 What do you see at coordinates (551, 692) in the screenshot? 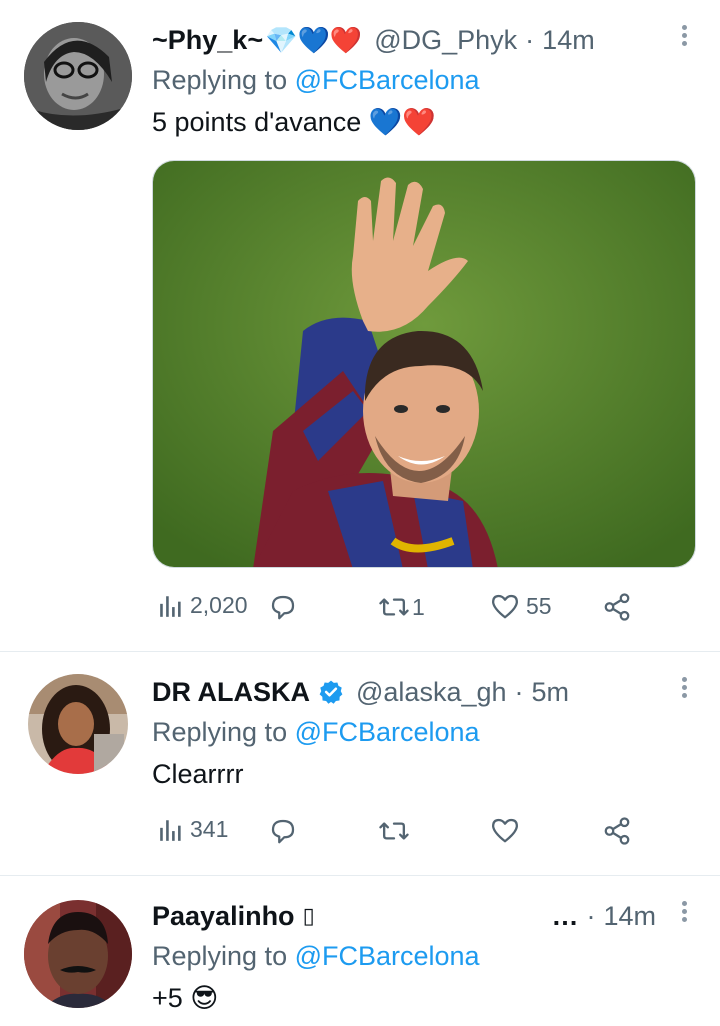
I see `timestamp: 5m` at bounding box center [551, 692].